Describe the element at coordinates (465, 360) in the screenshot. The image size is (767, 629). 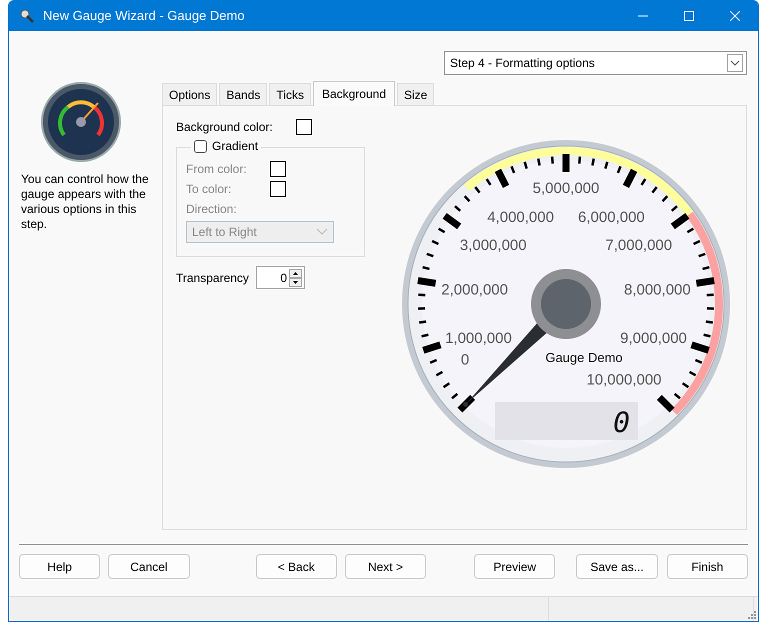
I see `scale-label: 0` at that location.